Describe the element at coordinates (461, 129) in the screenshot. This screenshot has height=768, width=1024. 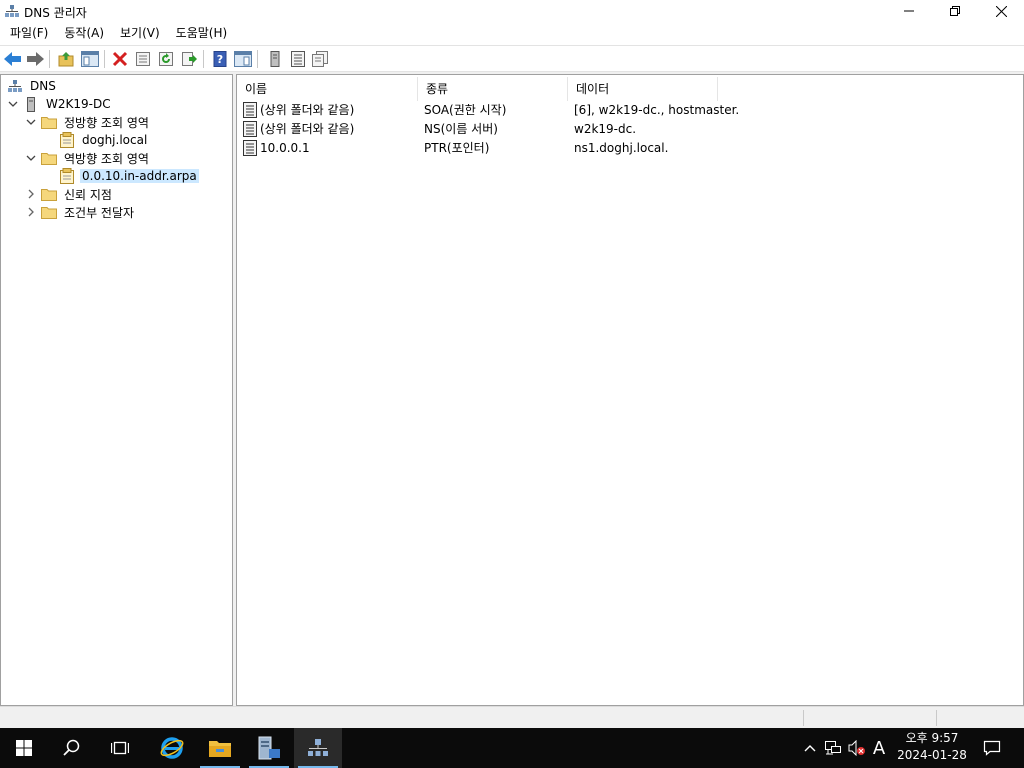
I see `record-type: NS(이름 서버)` at that location.